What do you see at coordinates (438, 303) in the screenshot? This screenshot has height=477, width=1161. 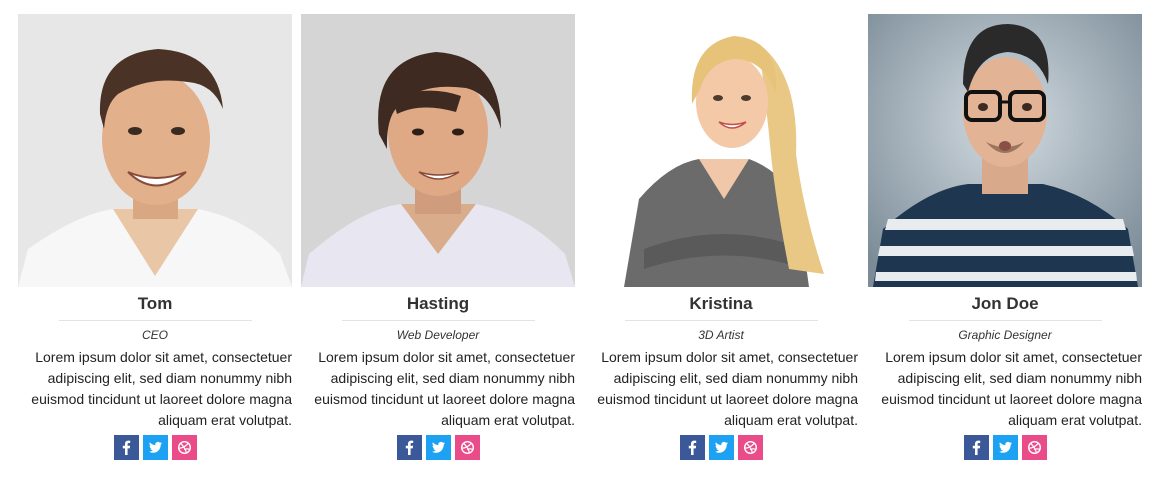 I see `member-name: Hasting` at bounding box center [438, 303].